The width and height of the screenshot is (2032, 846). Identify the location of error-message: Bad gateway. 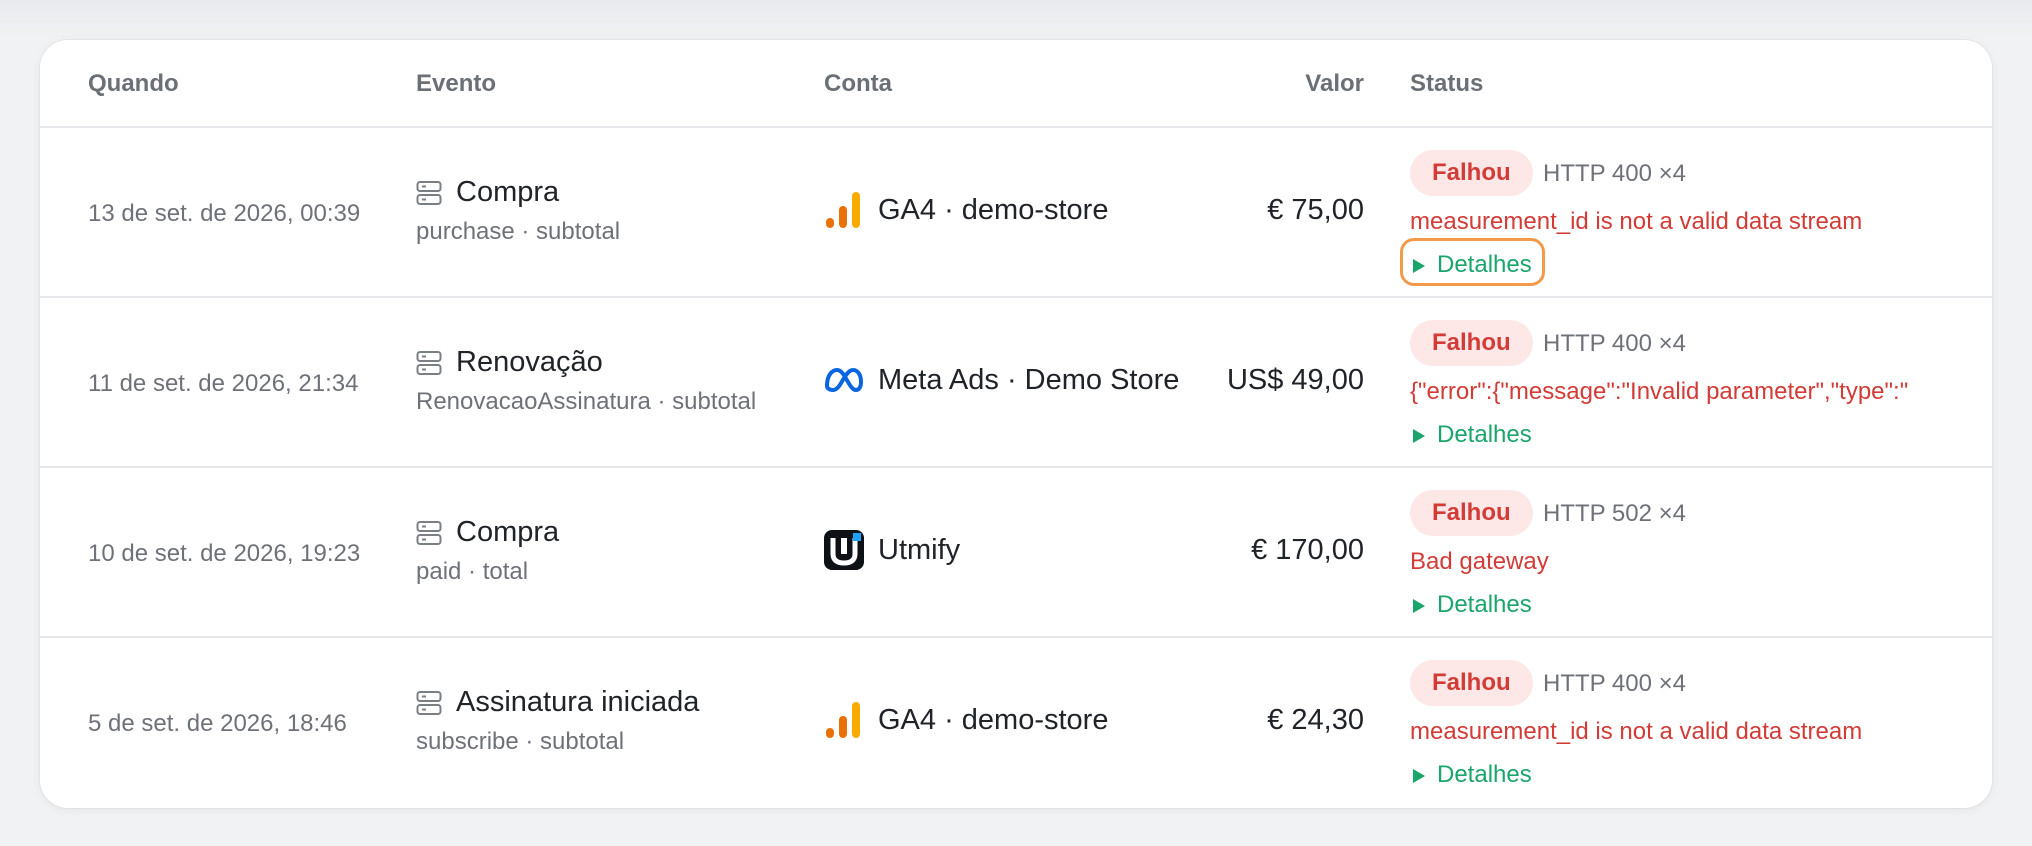
(1479, 561).